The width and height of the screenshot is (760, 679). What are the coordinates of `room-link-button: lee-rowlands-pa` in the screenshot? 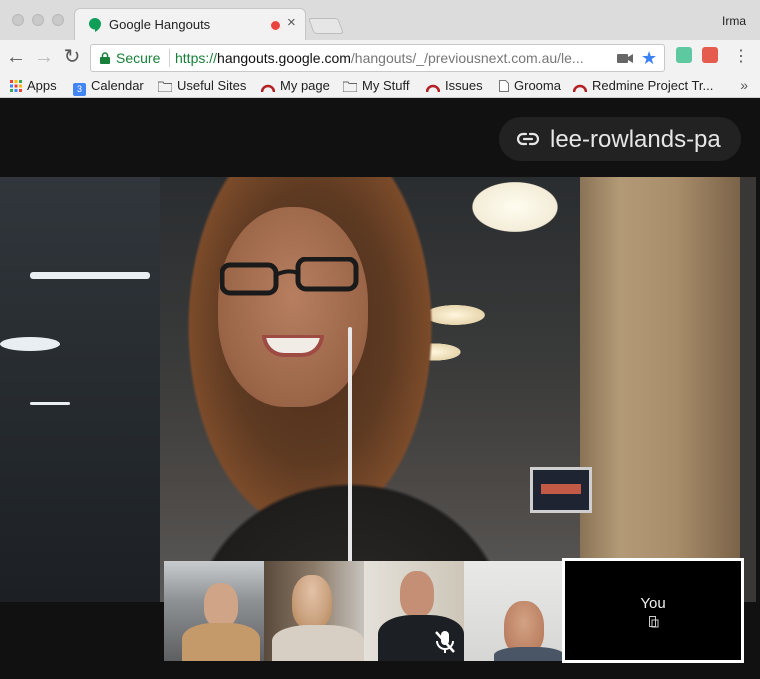 It's located at (620, 139).